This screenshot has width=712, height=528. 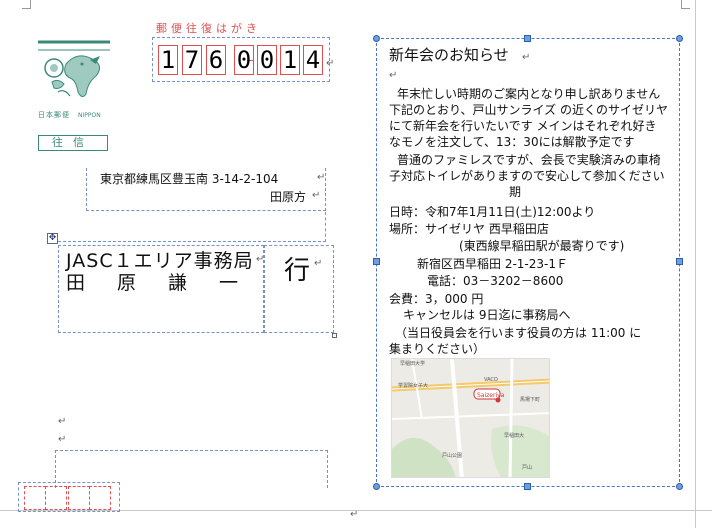 I want to click on margin-corner-tr, so click(x=681, y=4).